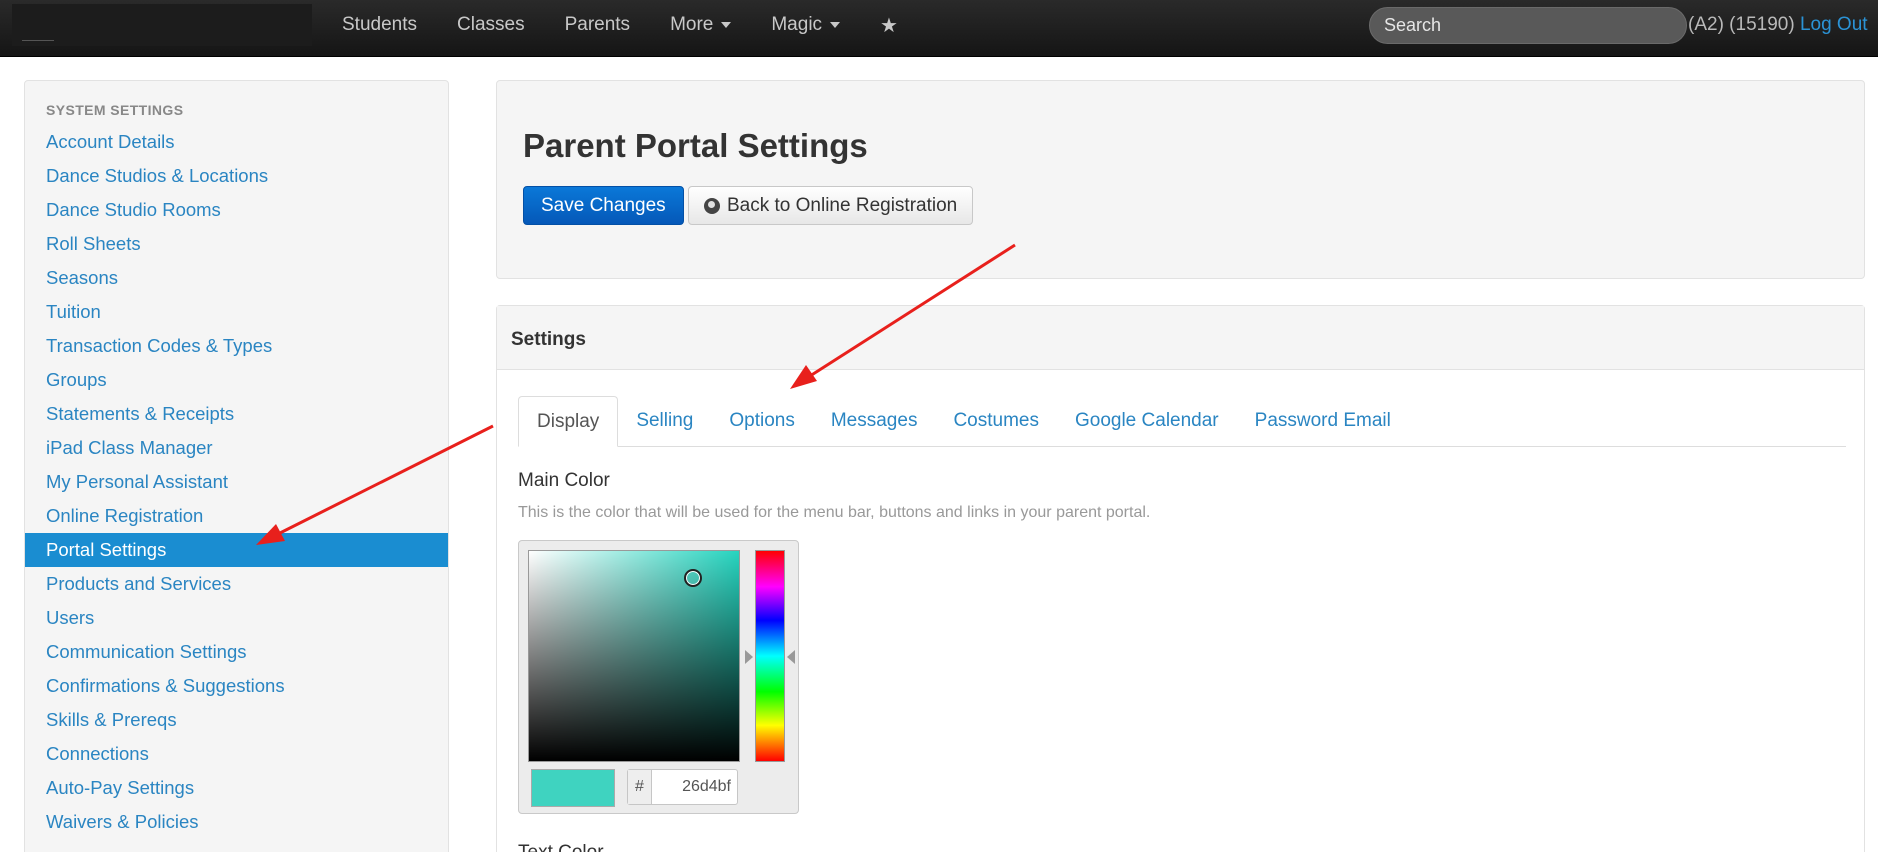 This screenshot has height=852, width=1878. What do you see at coordinates (1147, 421) in the screenshot?
I see `tab-google-calendar: Google Calendar` at bounding box center [1147, 421].